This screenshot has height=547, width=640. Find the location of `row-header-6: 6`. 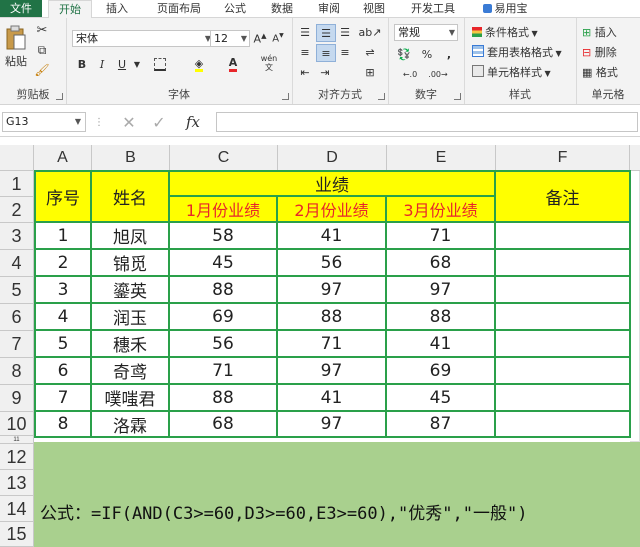

row-header-6: 6 is located at coordinates (17, 317).